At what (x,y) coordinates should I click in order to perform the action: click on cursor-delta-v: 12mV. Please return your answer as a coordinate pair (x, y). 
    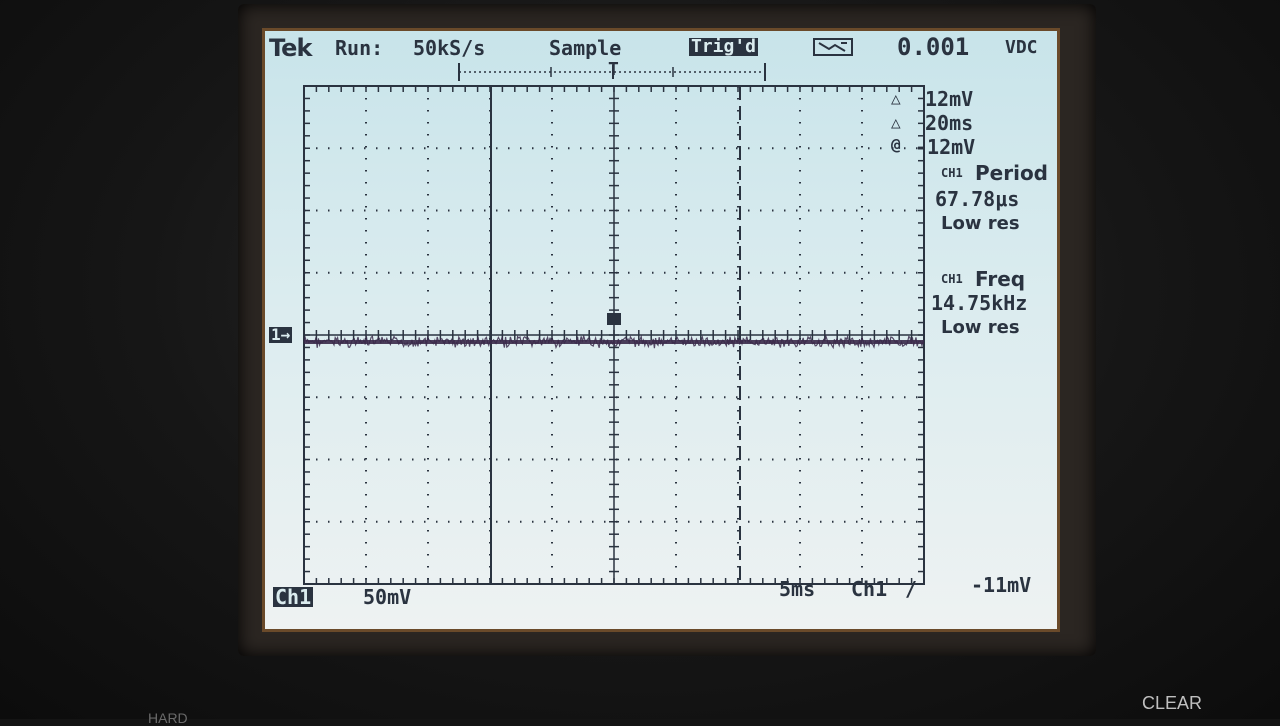
    Looking at the image, I should click on (949, 99).